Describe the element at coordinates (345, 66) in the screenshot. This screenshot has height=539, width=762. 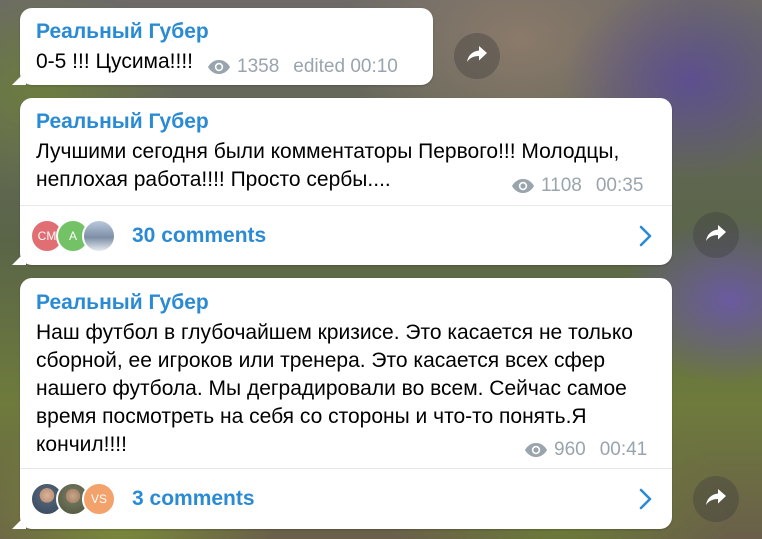
I see `message-time: edited 00:10` at that location.